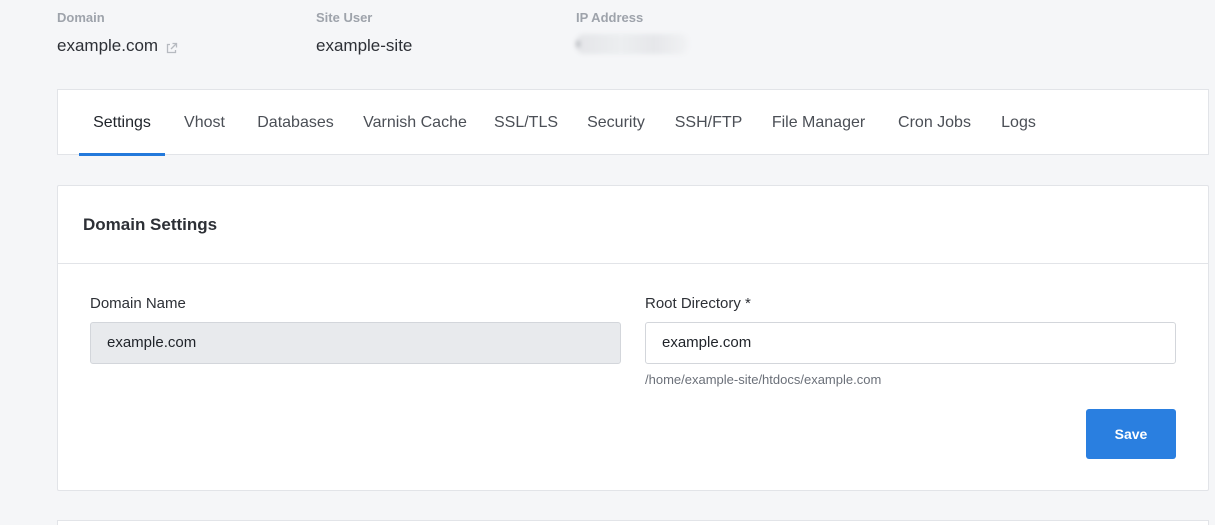  I want to click on card-header: Domain Settings, so click(633, 225).